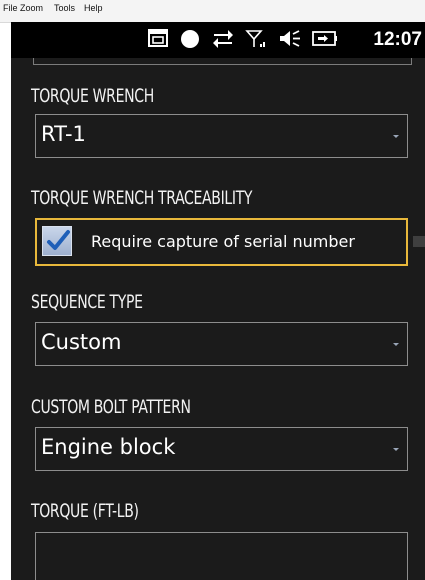  Describe the element at coordinates (221, 344) in the screenshot. I see `sequence-type-select: Custom` at that location.